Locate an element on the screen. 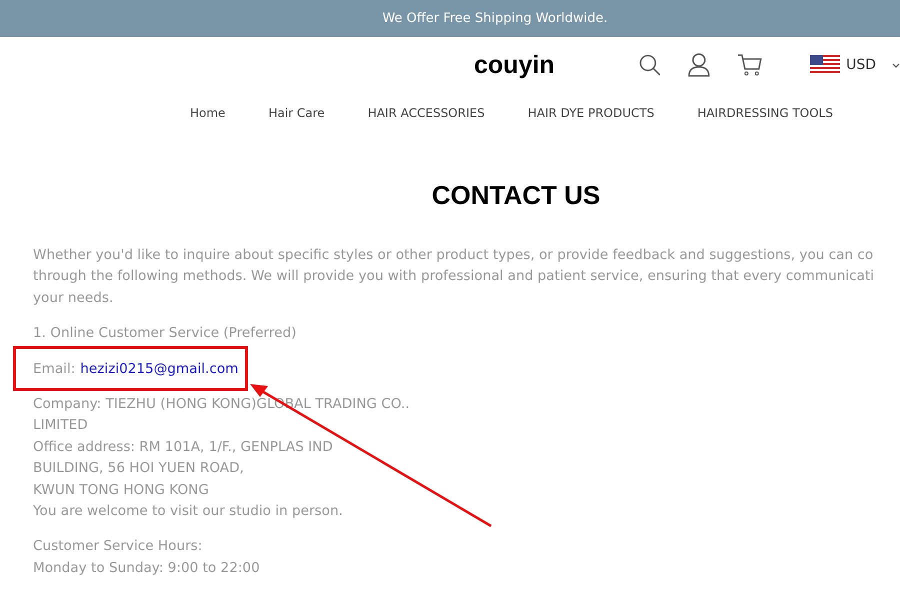 This screenshot has height=607, width=900. hours-text: Customer Service Hours: is located at coordinates (118, 546).